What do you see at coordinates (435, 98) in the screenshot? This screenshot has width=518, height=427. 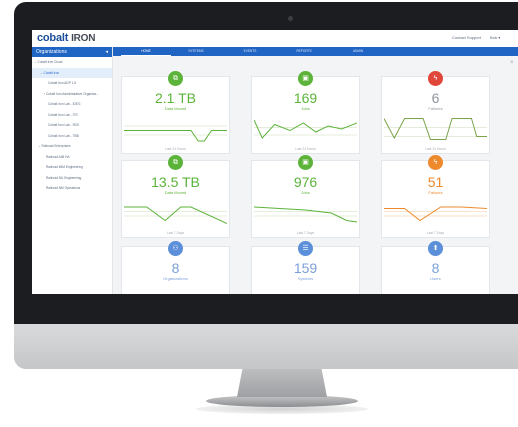 I see `failures-24h-value: 6` at bounding box center [435, 98].